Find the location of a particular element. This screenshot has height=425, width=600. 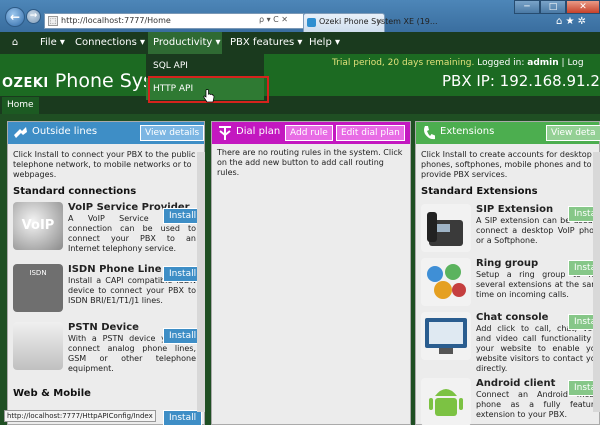

outside-lines-icon is located at coordinates (20, 132).